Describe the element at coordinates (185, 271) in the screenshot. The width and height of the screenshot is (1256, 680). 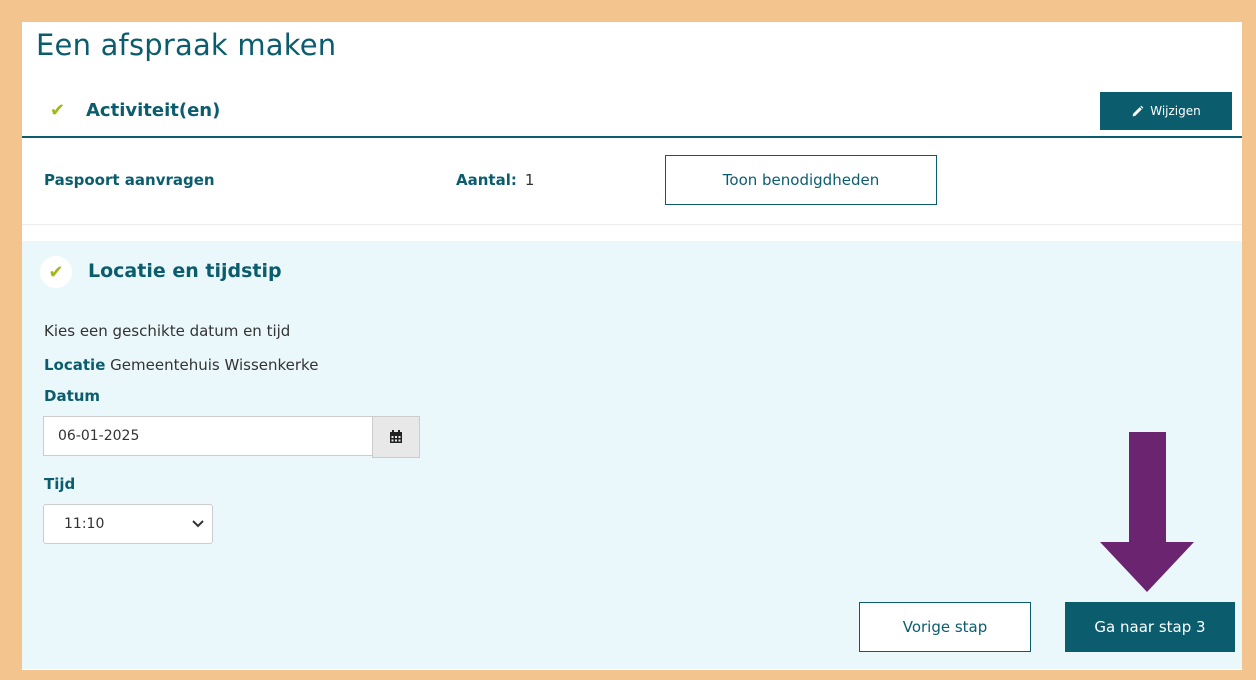
I see `location-time-title: Locatie en tijdstip` at that location.